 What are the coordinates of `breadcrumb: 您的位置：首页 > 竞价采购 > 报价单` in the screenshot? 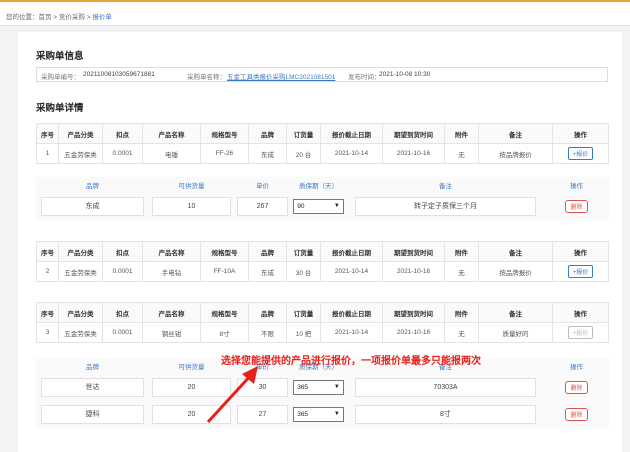 It's located at (59, 16).